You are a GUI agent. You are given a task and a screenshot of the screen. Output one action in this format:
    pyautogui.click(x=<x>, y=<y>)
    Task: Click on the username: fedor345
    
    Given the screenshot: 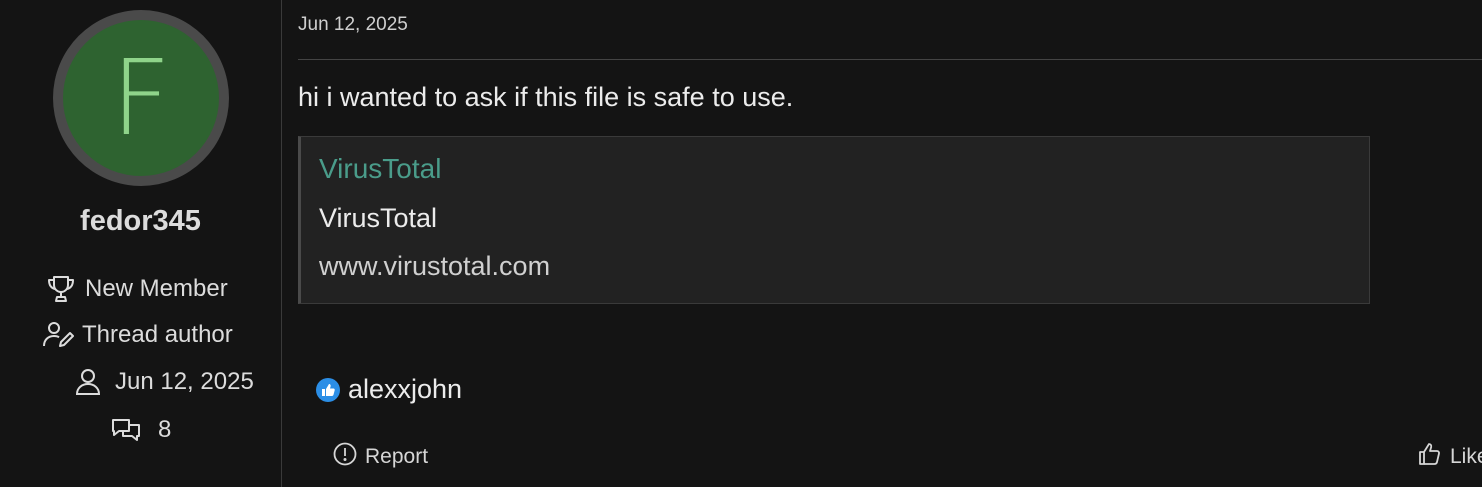 What is the action you would take?
    pyautogui.click(x=140, y=221)
    